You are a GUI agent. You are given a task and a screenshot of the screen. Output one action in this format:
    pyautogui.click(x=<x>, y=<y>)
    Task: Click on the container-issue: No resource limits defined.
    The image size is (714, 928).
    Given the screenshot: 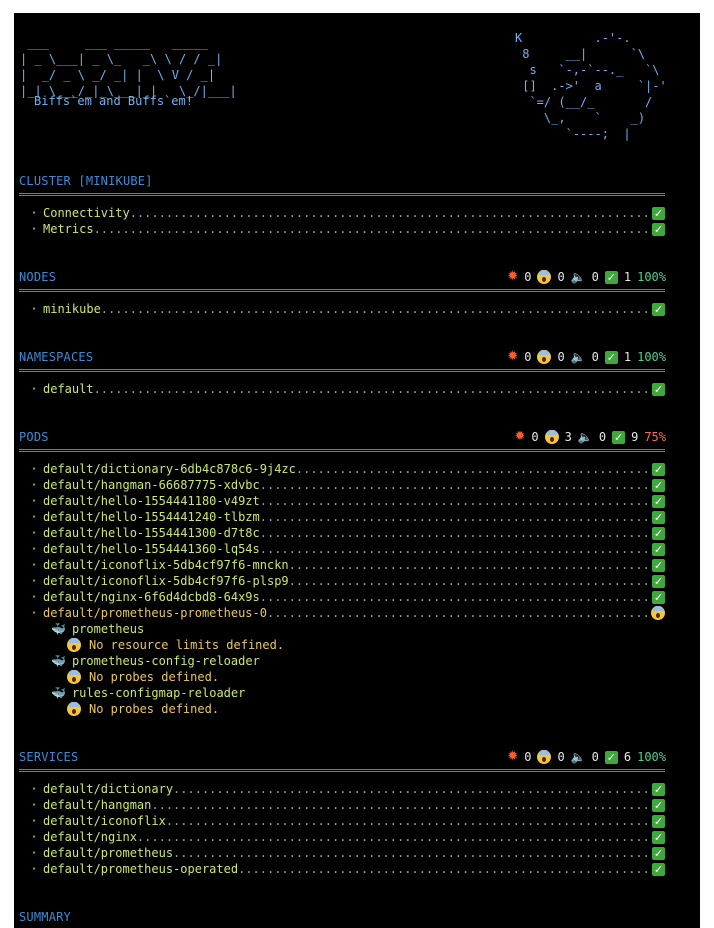 What is the action you would take?
    pyautogui.click(x=383, y=645)
    